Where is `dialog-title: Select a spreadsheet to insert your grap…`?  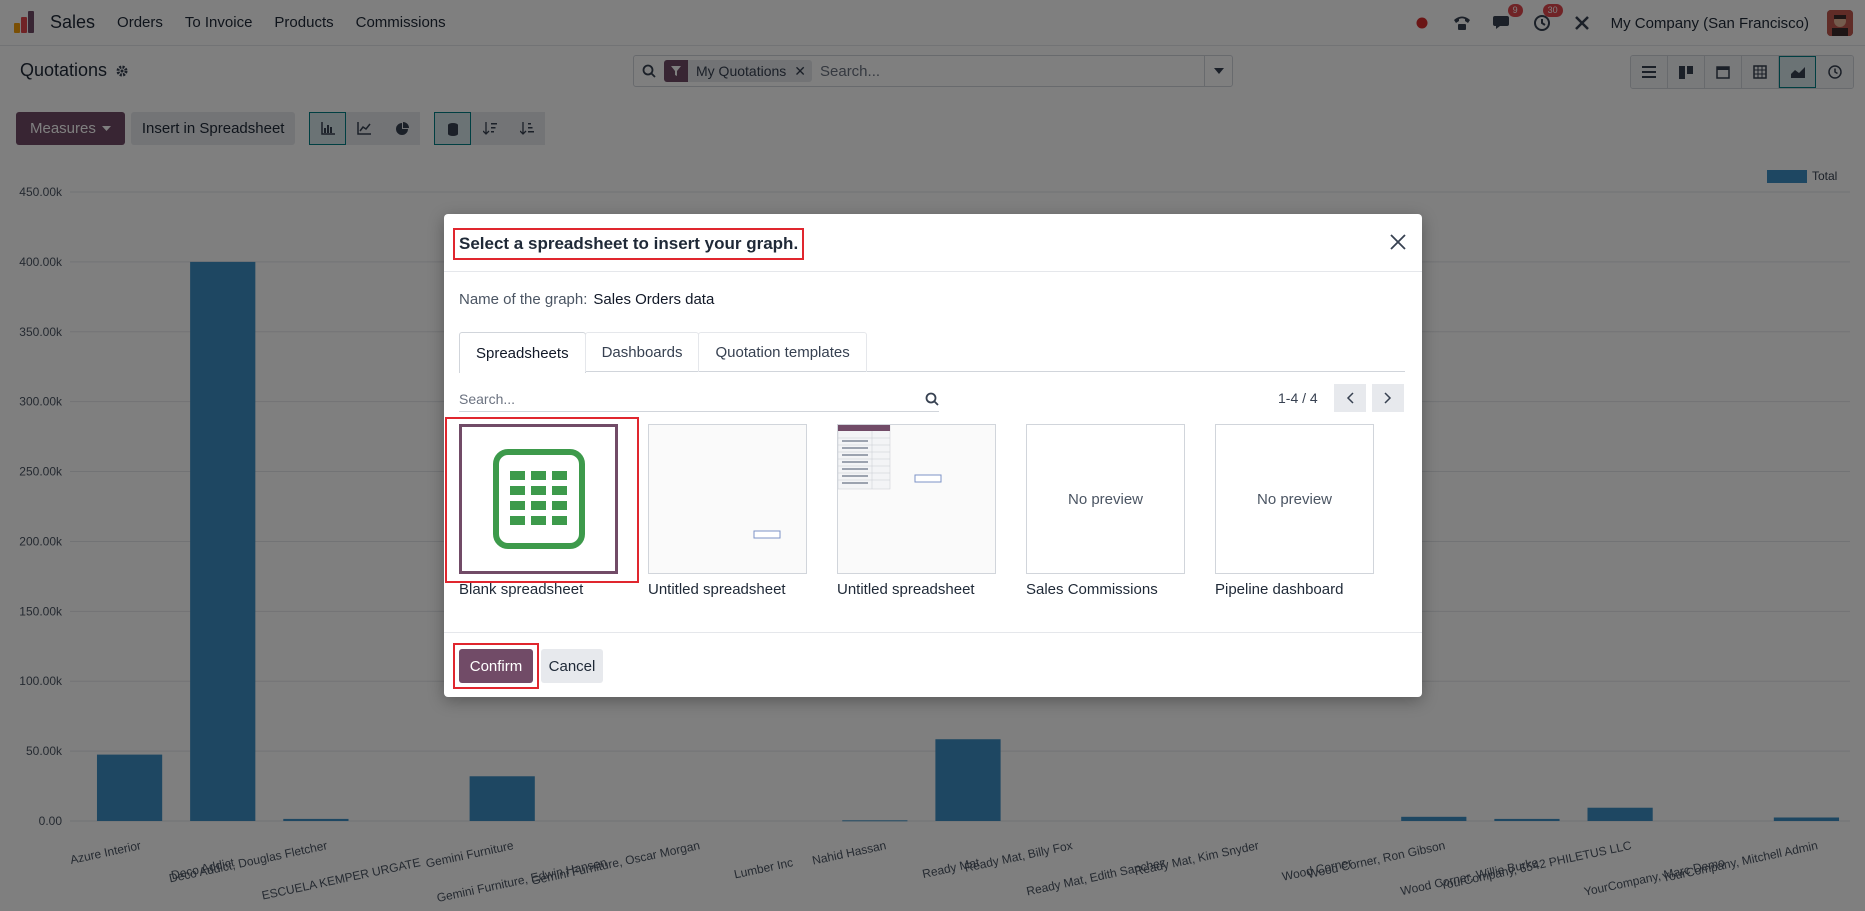
dialog-title: Select a spreadsheet to insert your grap… is located at coordinates (629, 244).